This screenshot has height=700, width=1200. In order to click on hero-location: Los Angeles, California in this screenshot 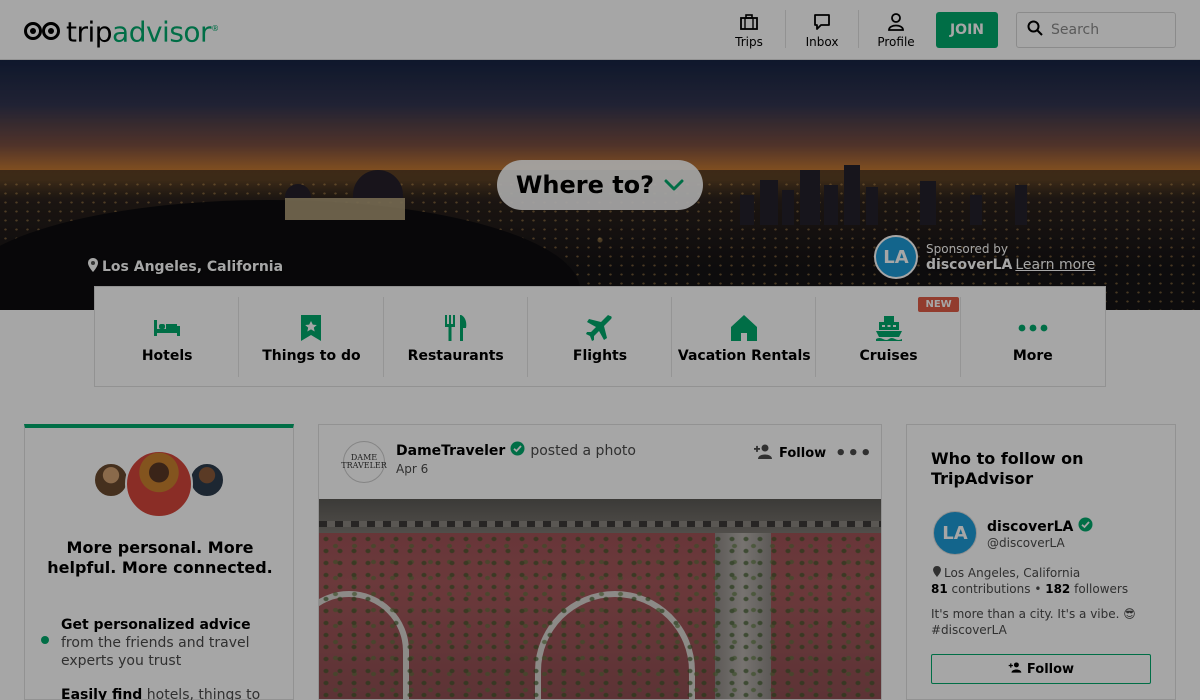, I will do `click(185, 267)`.